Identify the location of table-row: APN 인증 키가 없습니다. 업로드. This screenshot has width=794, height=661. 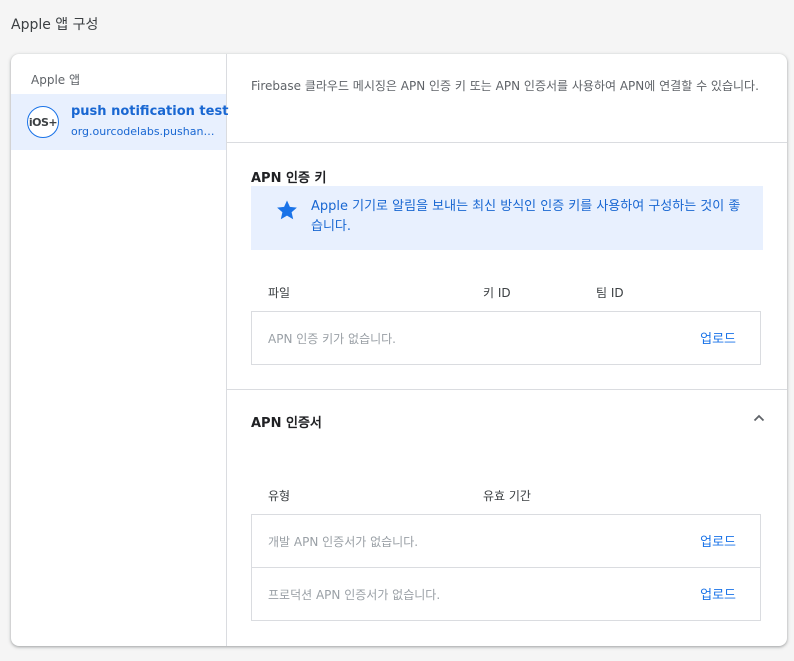
(506, 338).